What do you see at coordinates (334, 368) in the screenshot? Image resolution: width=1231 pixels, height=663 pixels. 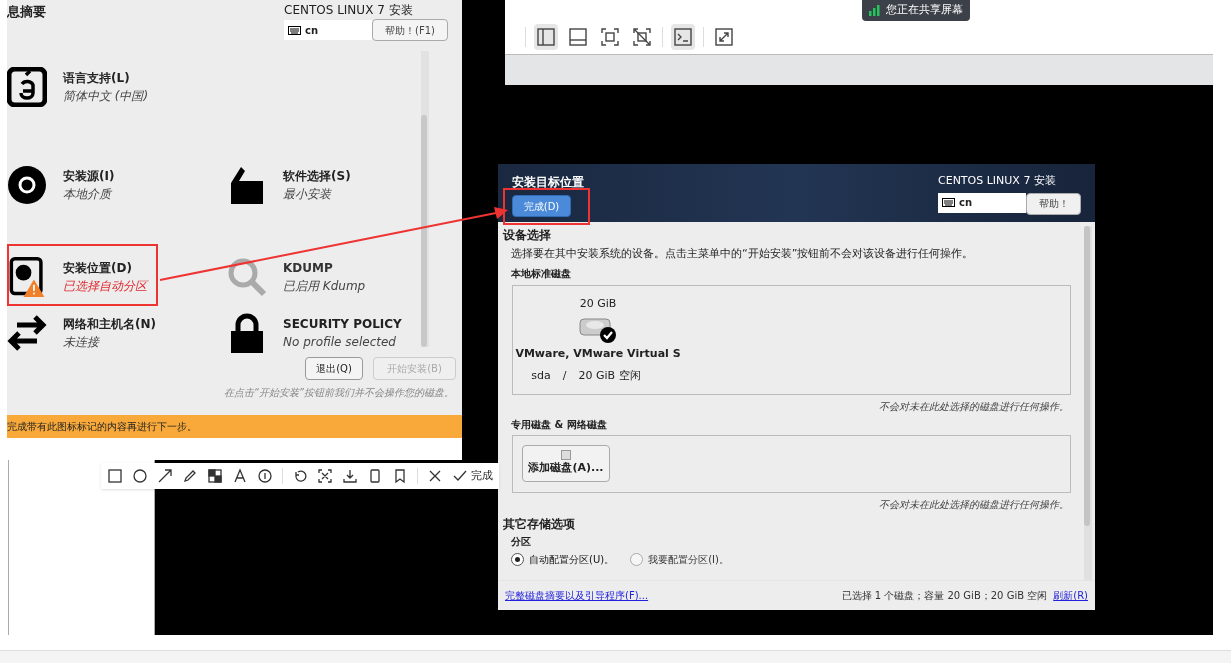 I see `action-button: 退出(Q)` at bounding box center [334, 368].